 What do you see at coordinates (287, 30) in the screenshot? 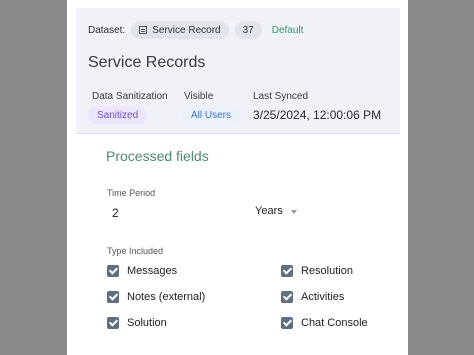
I see `default-status: Default` at bounding box center [287, 30].